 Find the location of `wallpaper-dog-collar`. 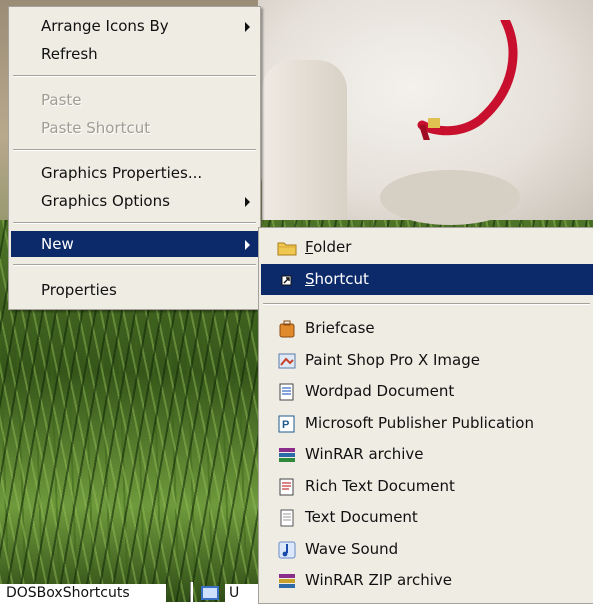

wallpaper-dog-collar is located at coordinates (467, 80).